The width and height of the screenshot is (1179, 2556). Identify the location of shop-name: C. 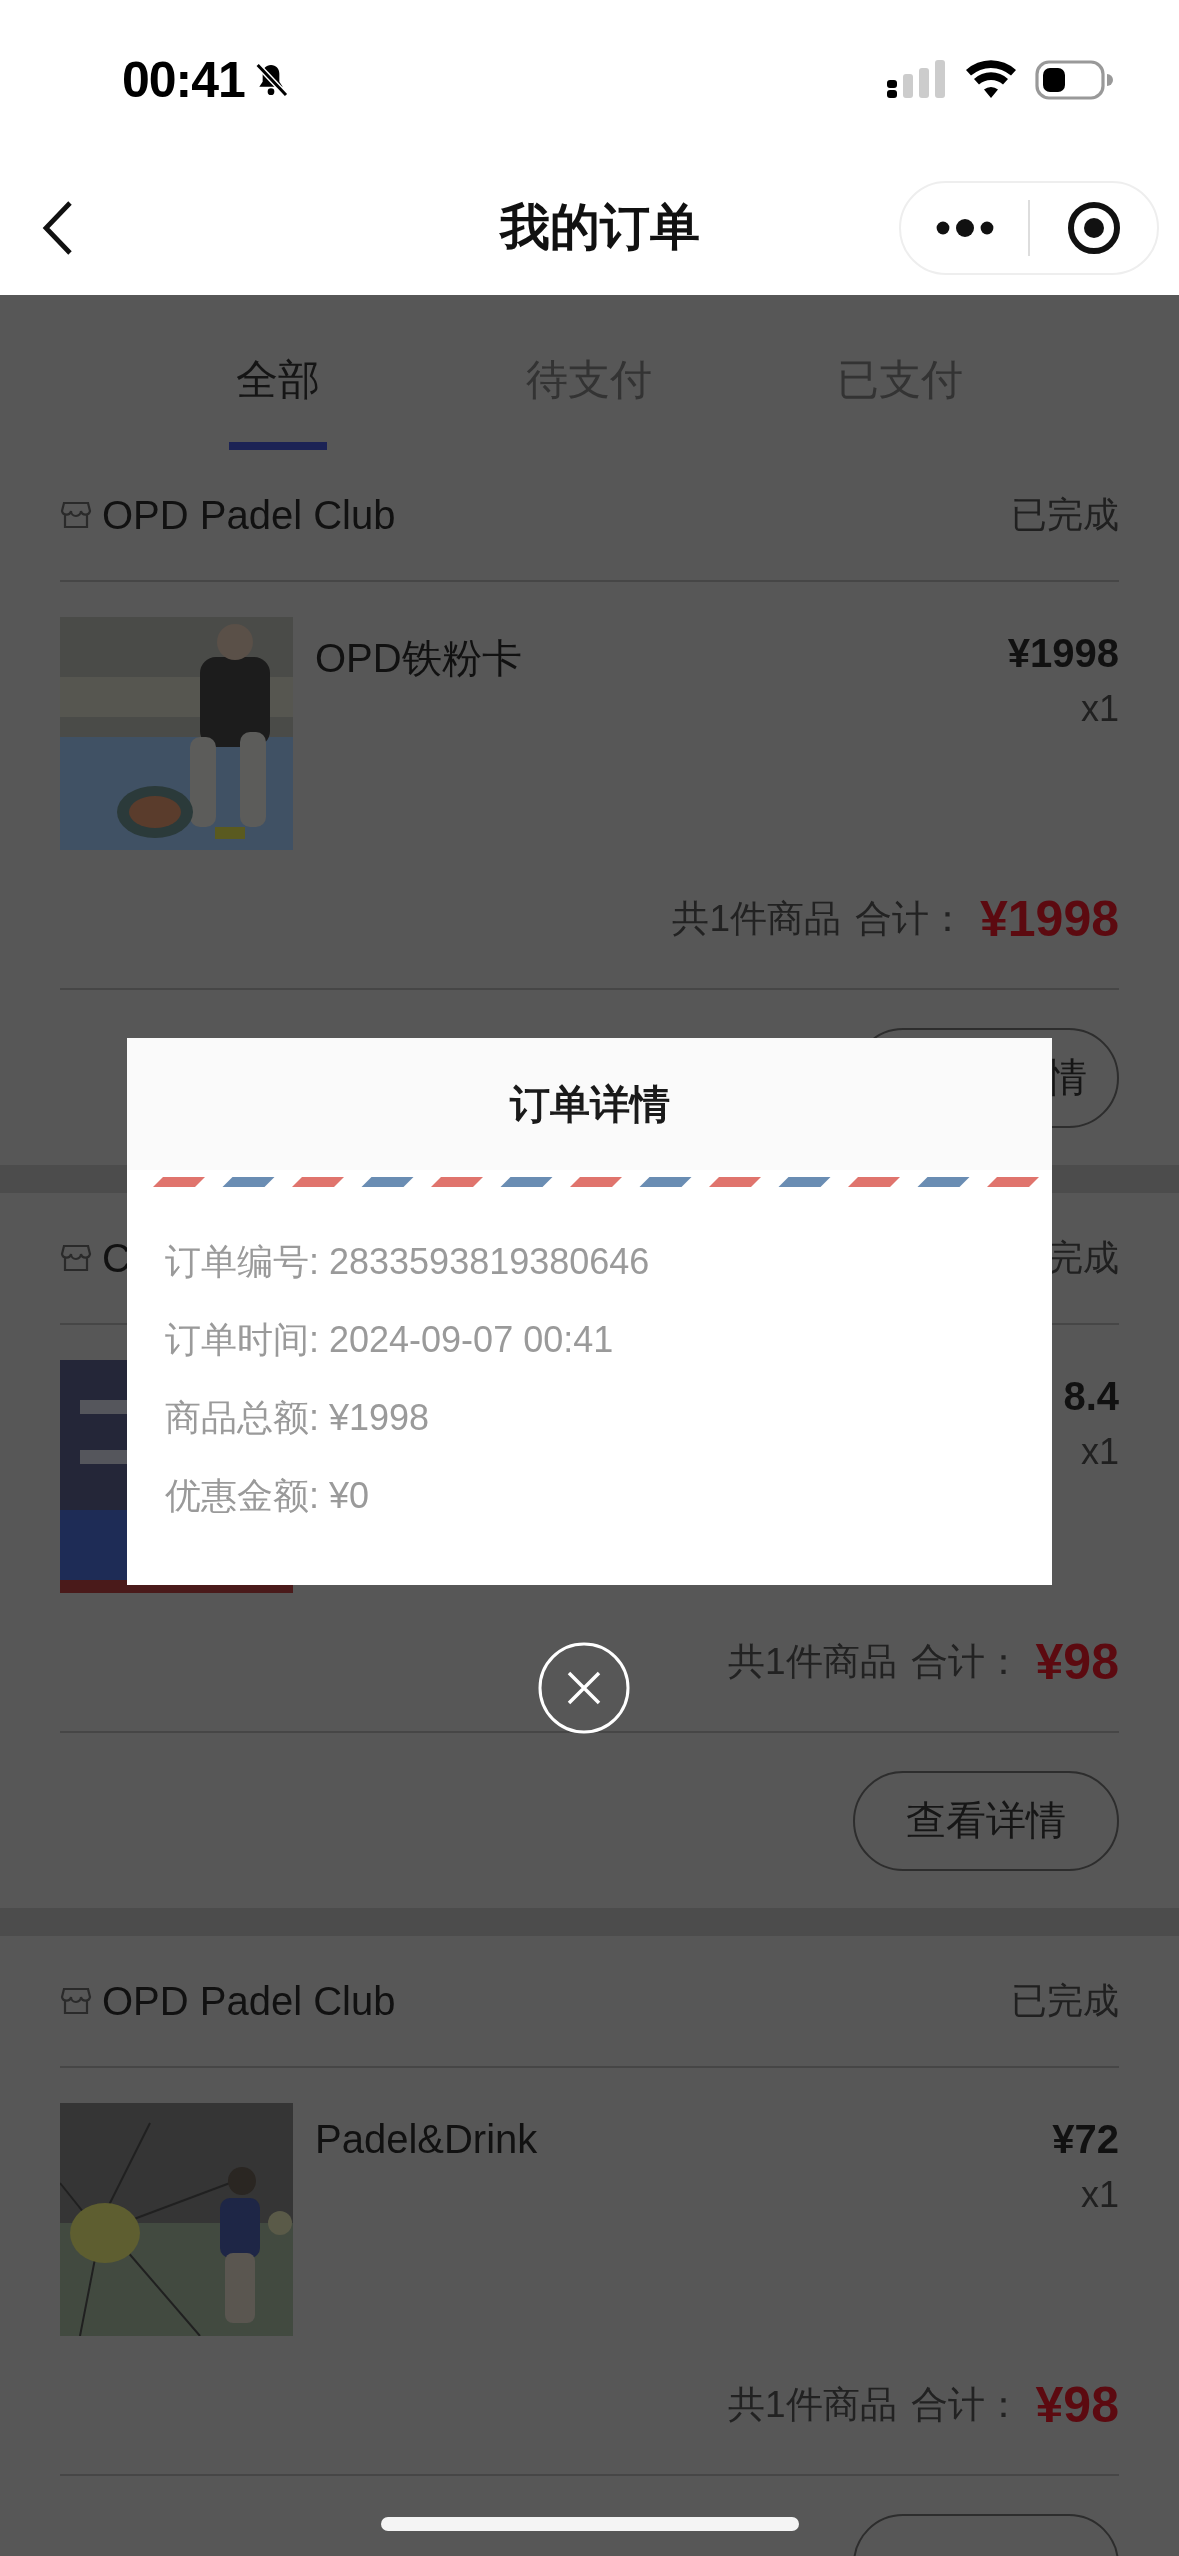
(116, 1258).